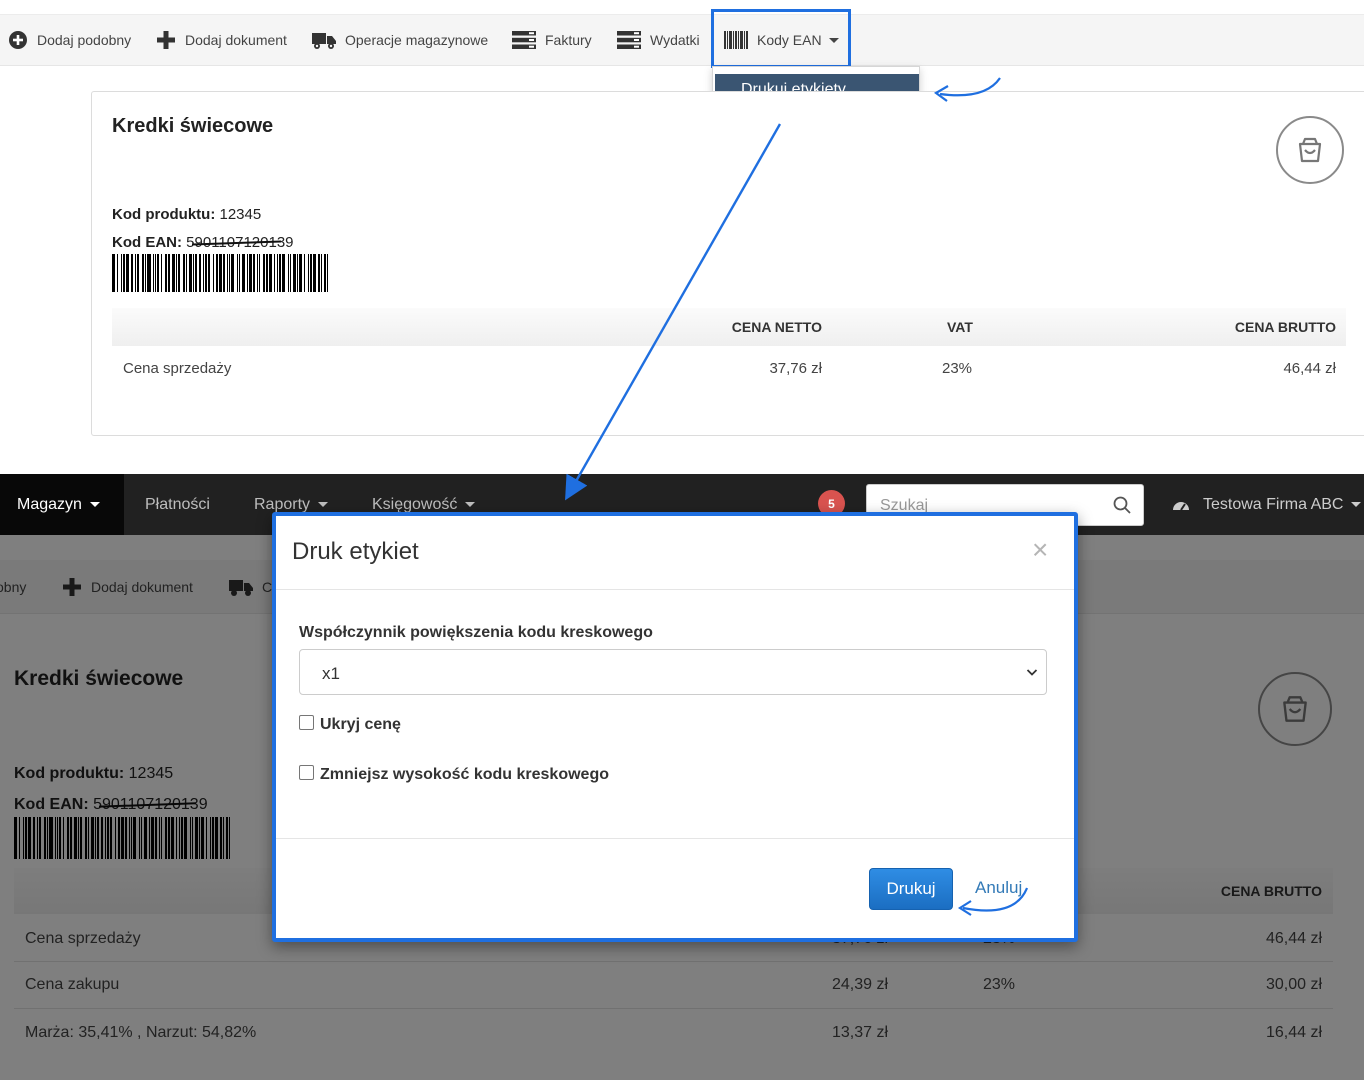 This screenshot has height=1080, width=1364. I want to click on reduce-height-checkbox, so click(306, 772).